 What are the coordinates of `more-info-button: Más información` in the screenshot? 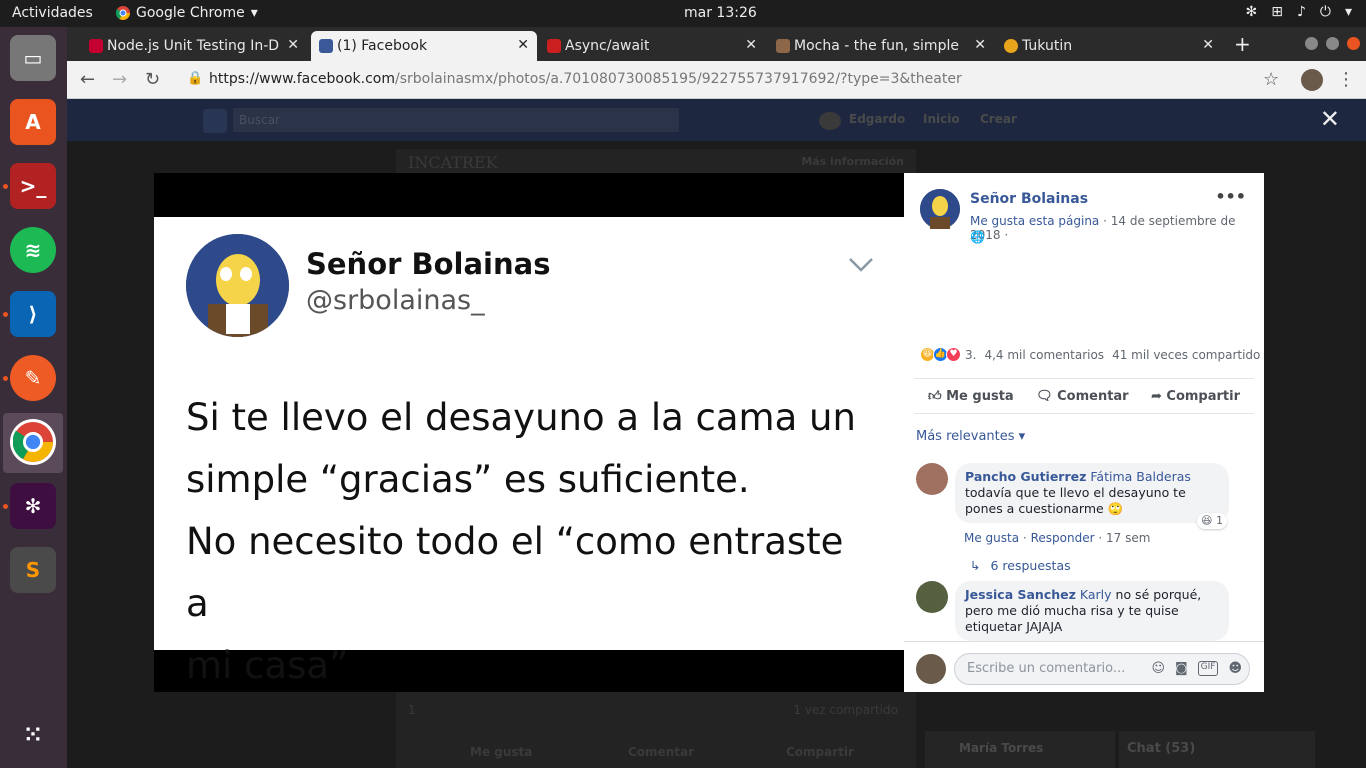 It's located at (852, 161).